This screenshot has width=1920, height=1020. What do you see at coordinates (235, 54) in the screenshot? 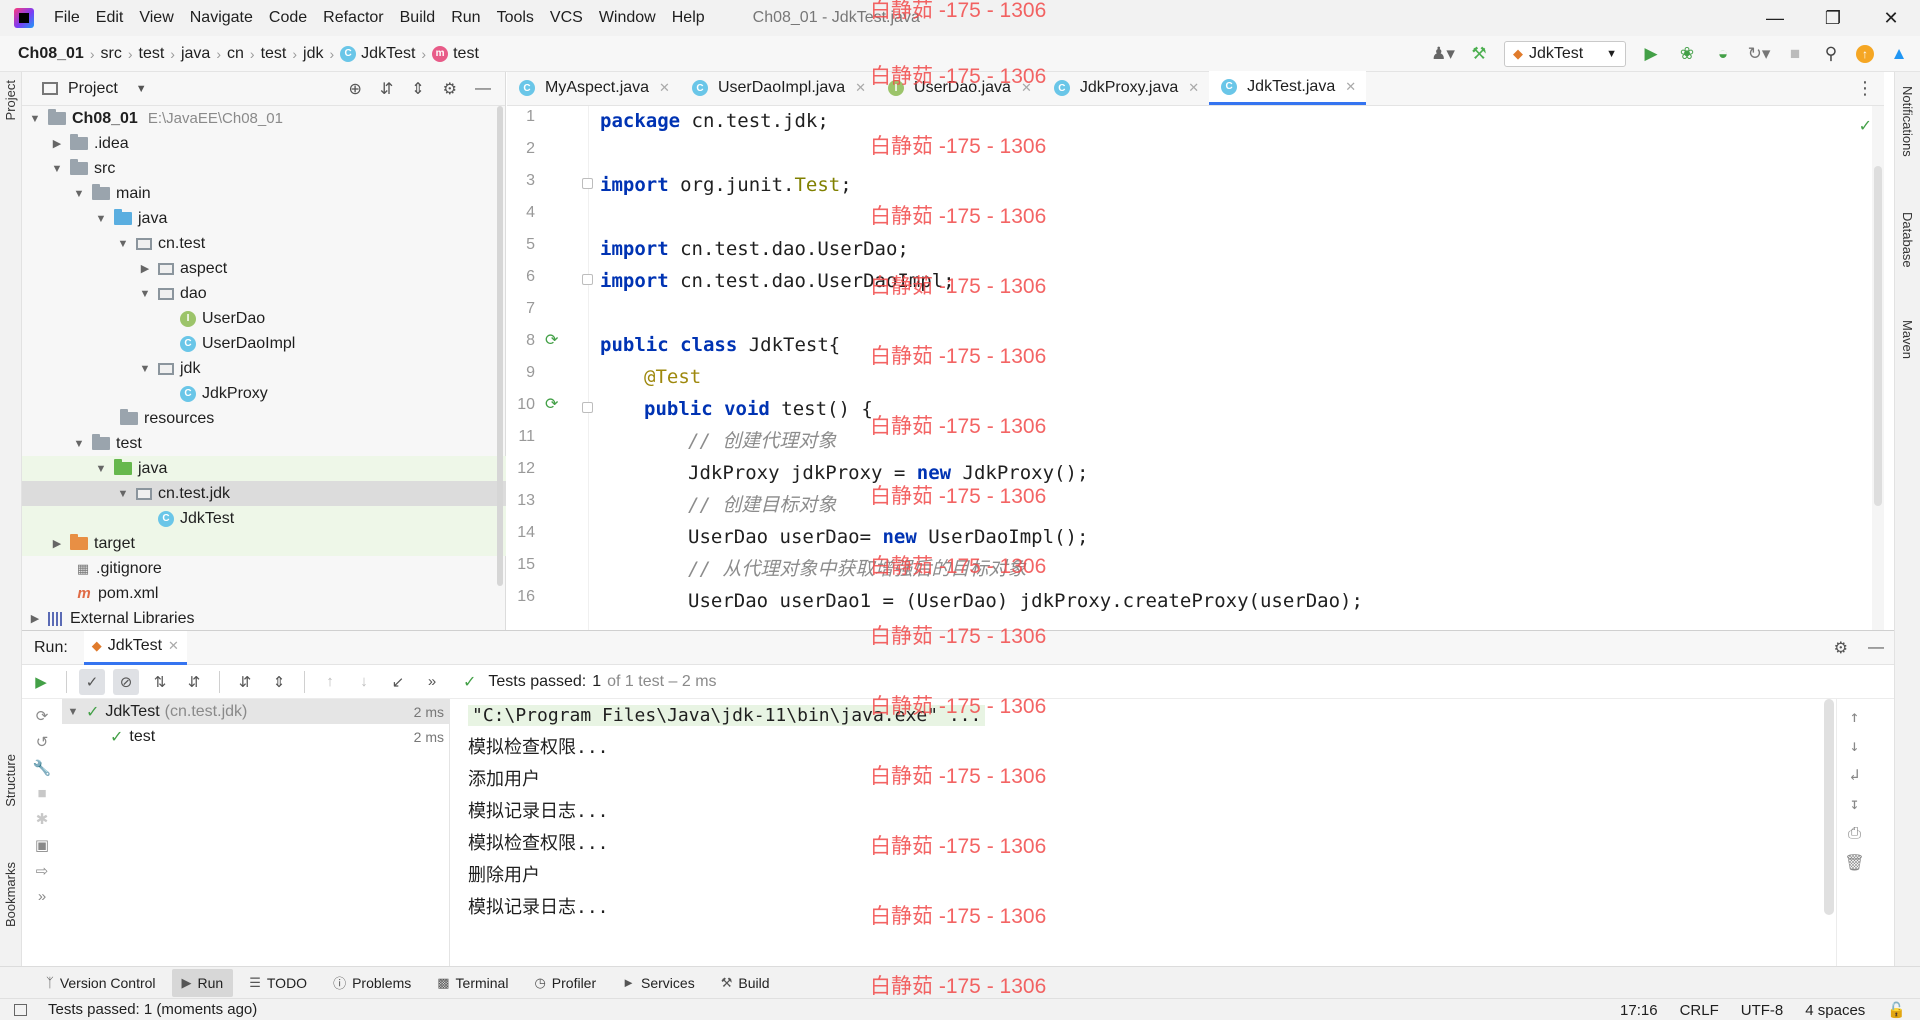
I see `breadcrumb-cn: cn` at bounding box center [235, 54].